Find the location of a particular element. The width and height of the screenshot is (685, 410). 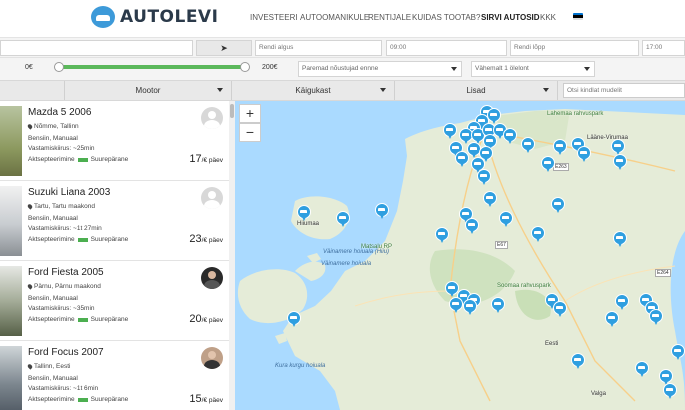

nav-car-owner: AUTOOMANIKULE is located at coordinates (334, 17).